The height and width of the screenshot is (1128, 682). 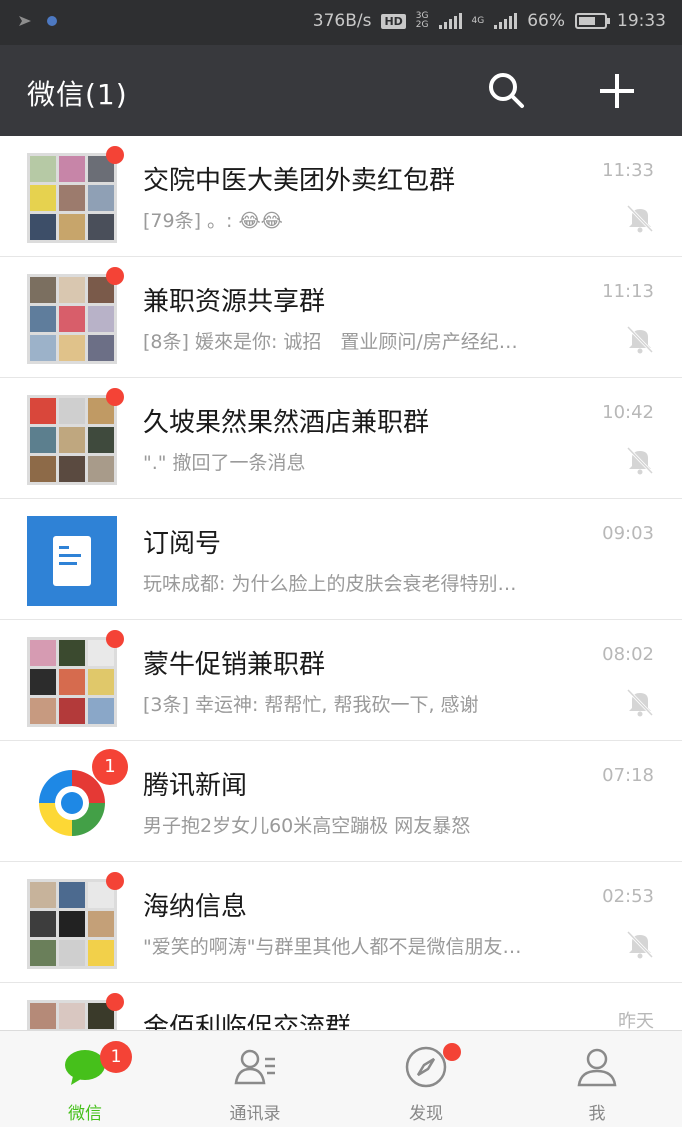 I want to click on tab-discover: 发现, so click(x=426, y=1079).